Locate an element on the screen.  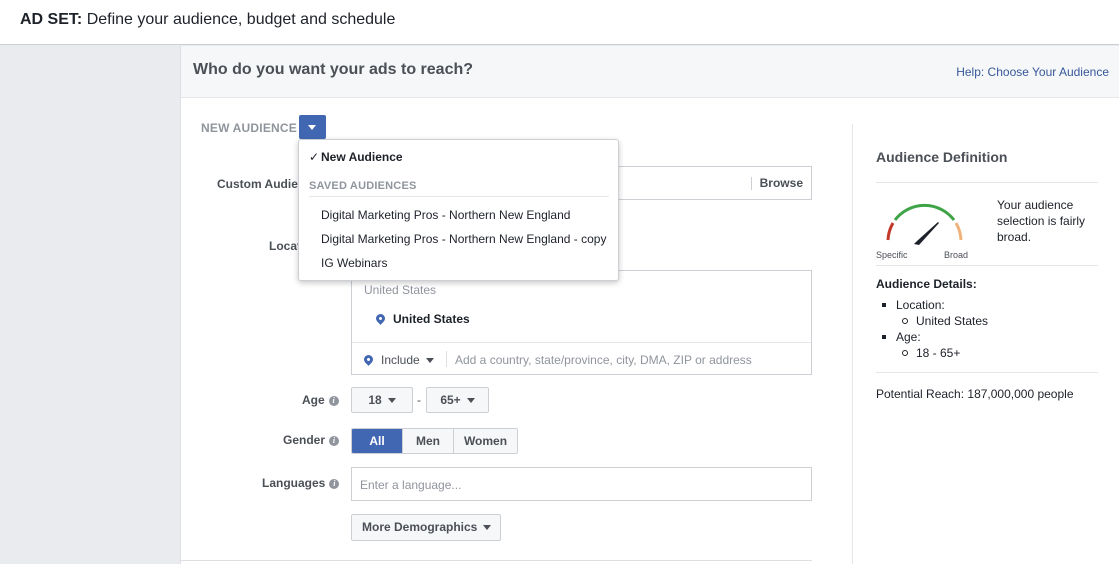
audience-dropdown-button is located at coordinates (312, 127).